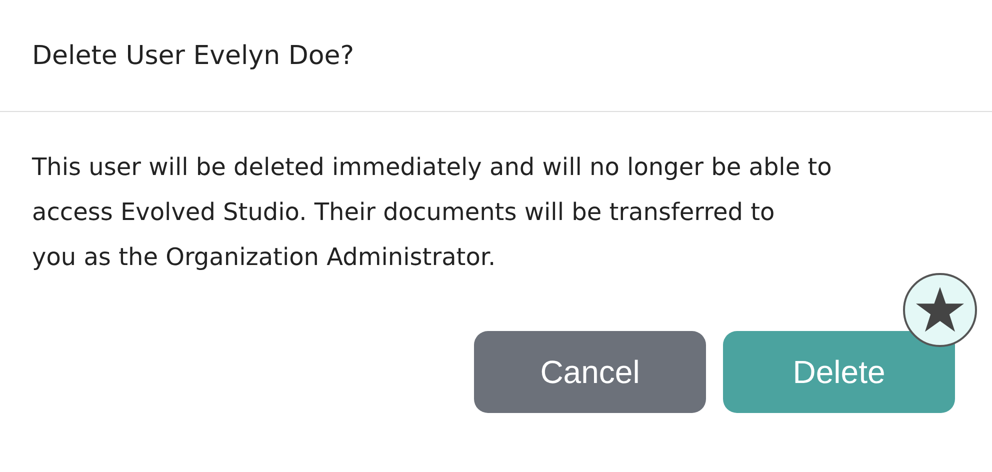 This screenshot has height=472, width=992. What do you see at coordinates (193, 55) in the screenshot?
I see `dialog-title: Delete User Evelyn Doe?` at bounding box center [193, 55].